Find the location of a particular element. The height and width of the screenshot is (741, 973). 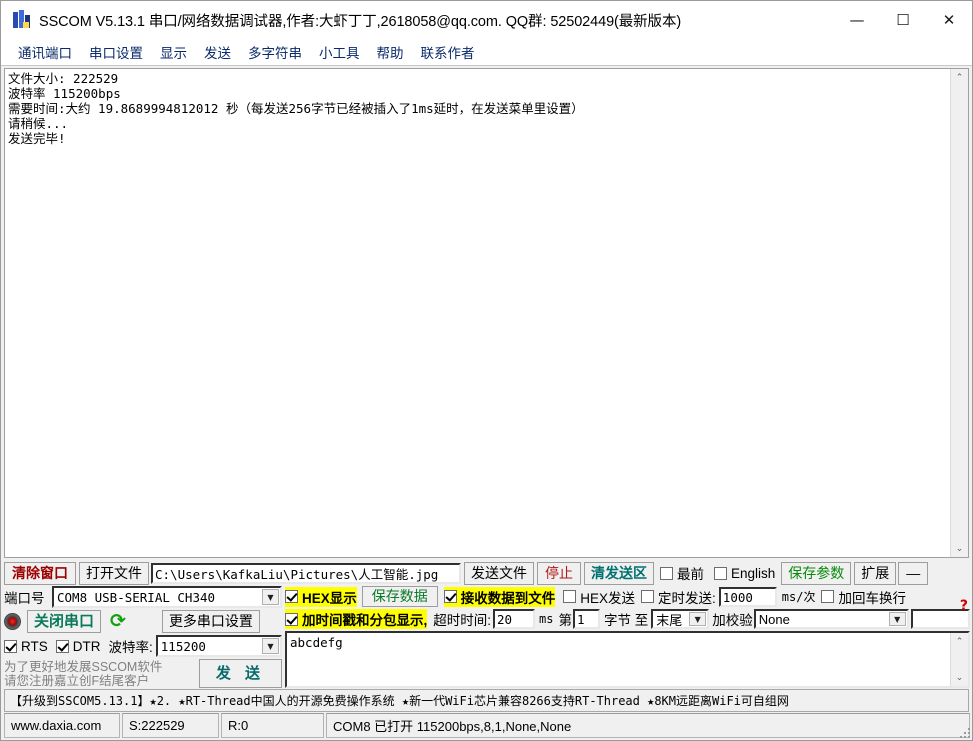

checksum-select-value: None is located at coordinates (774, 619).